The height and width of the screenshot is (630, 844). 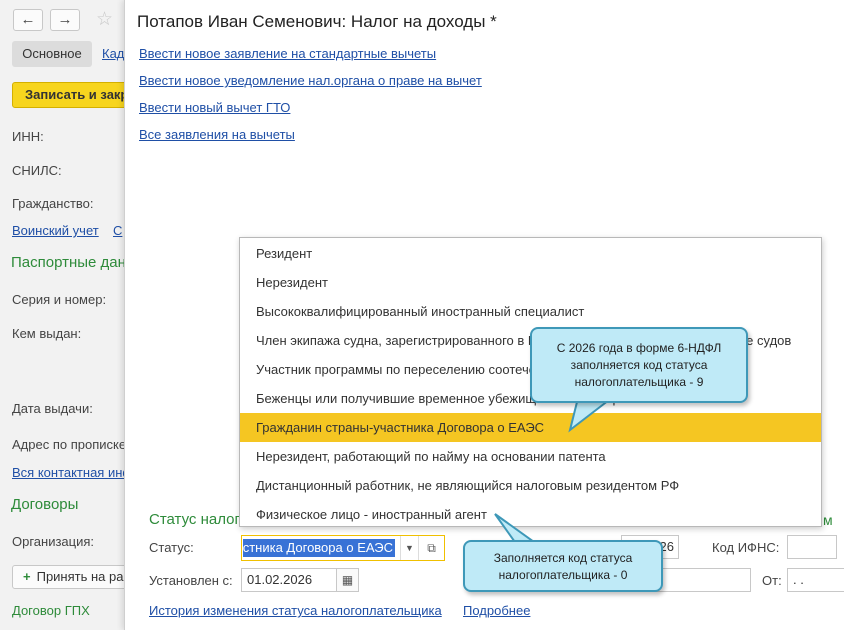 I want to click on star-icon: ☆, so click(x=104, y=19).